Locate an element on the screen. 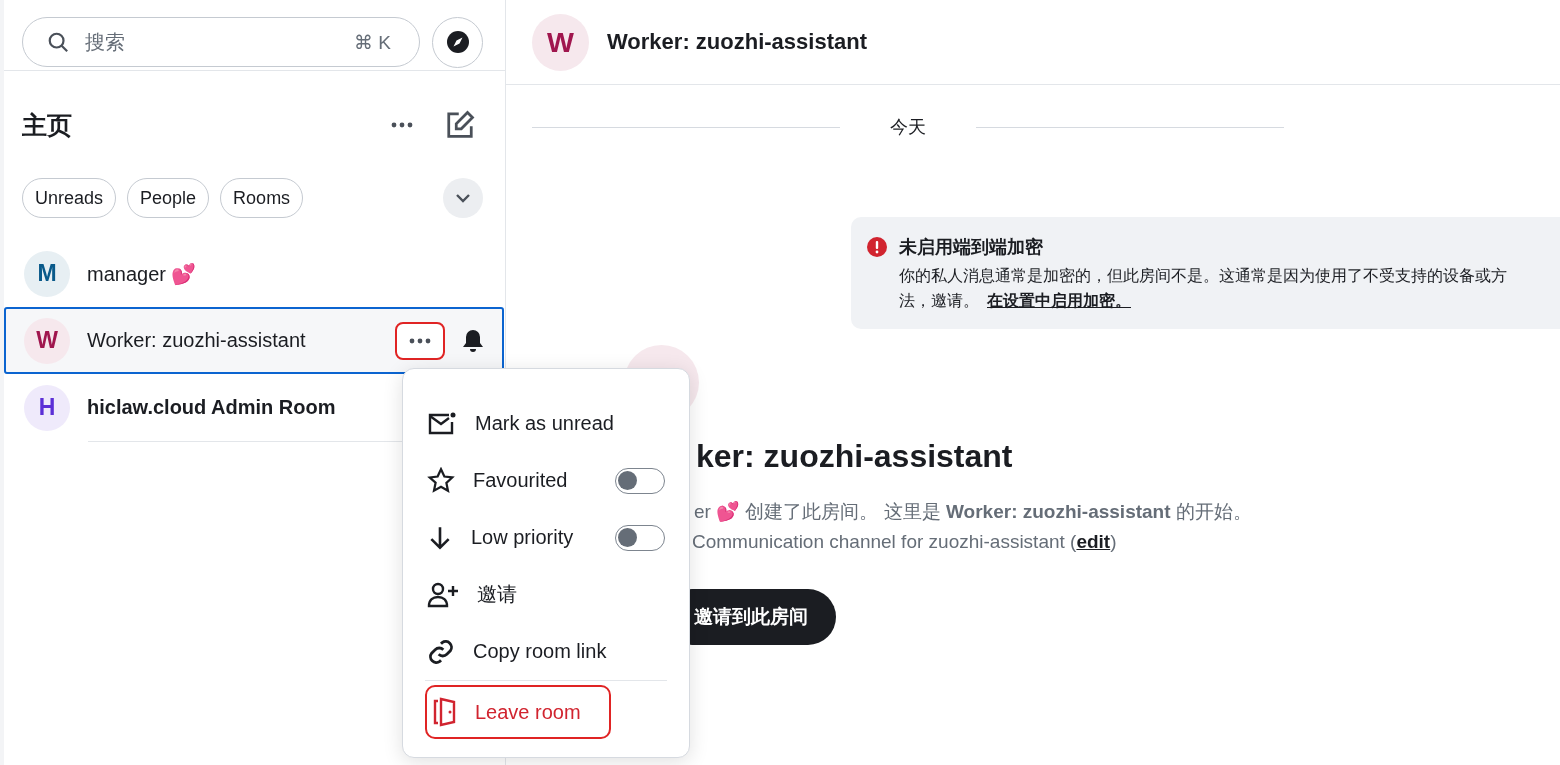 This screenshot has width=1560, height=765. notice-text: 你的私人消息通常是加密的，但此房间不是。这通常是因为使用了不受支持的设备或方法，邀请。 在设置中启用加密。 is located at coordinates (1203, 288).